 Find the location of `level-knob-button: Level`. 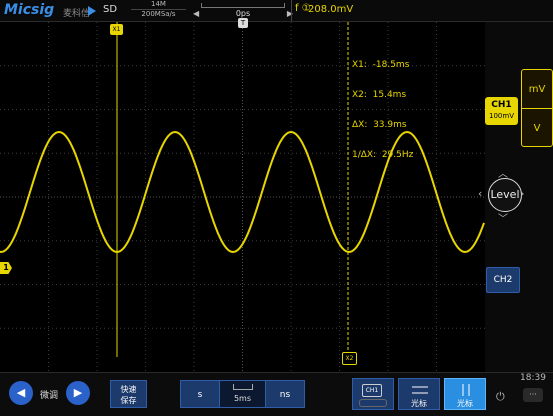

level-knob-button: Level is located at coordinates (505, 195).